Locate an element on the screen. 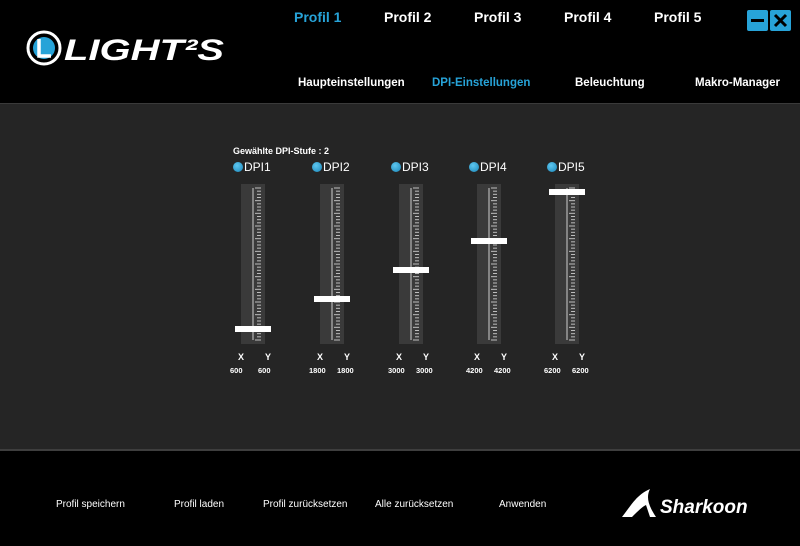 The height and width of the screenshot is (546, 800). minimize-icon is located at coordinates (757, 20).